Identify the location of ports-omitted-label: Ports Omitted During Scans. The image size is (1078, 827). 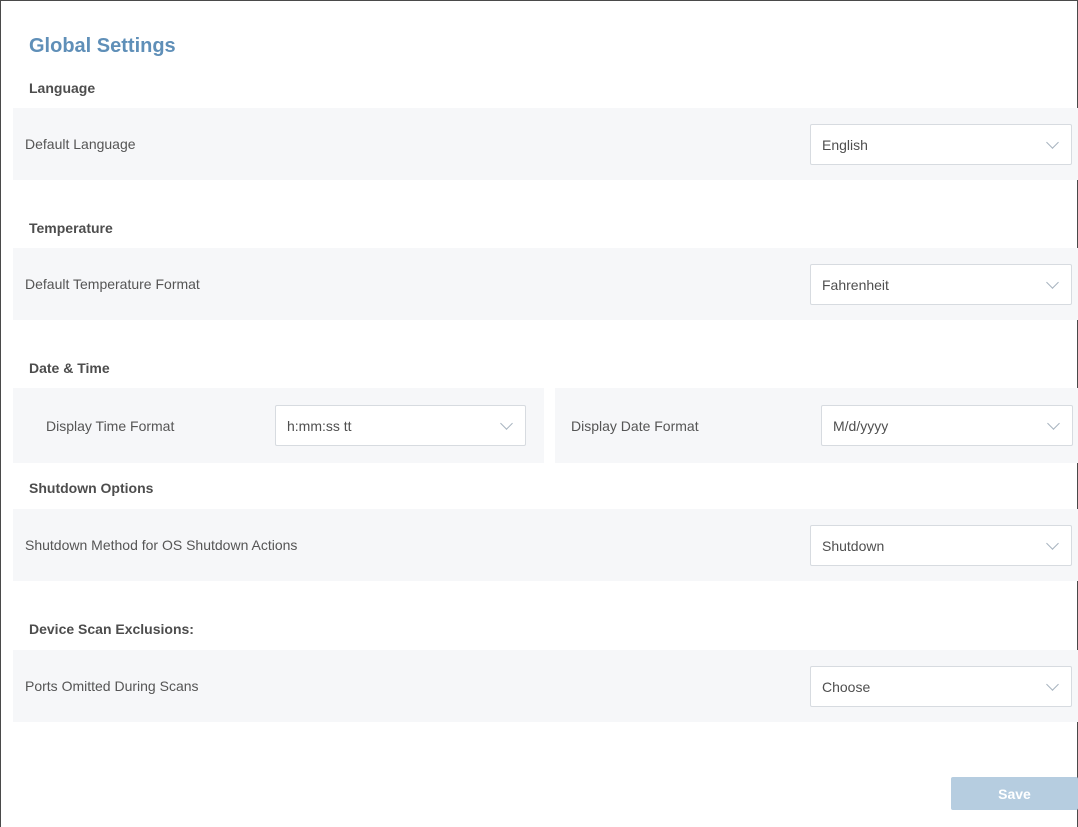
(112, 686).